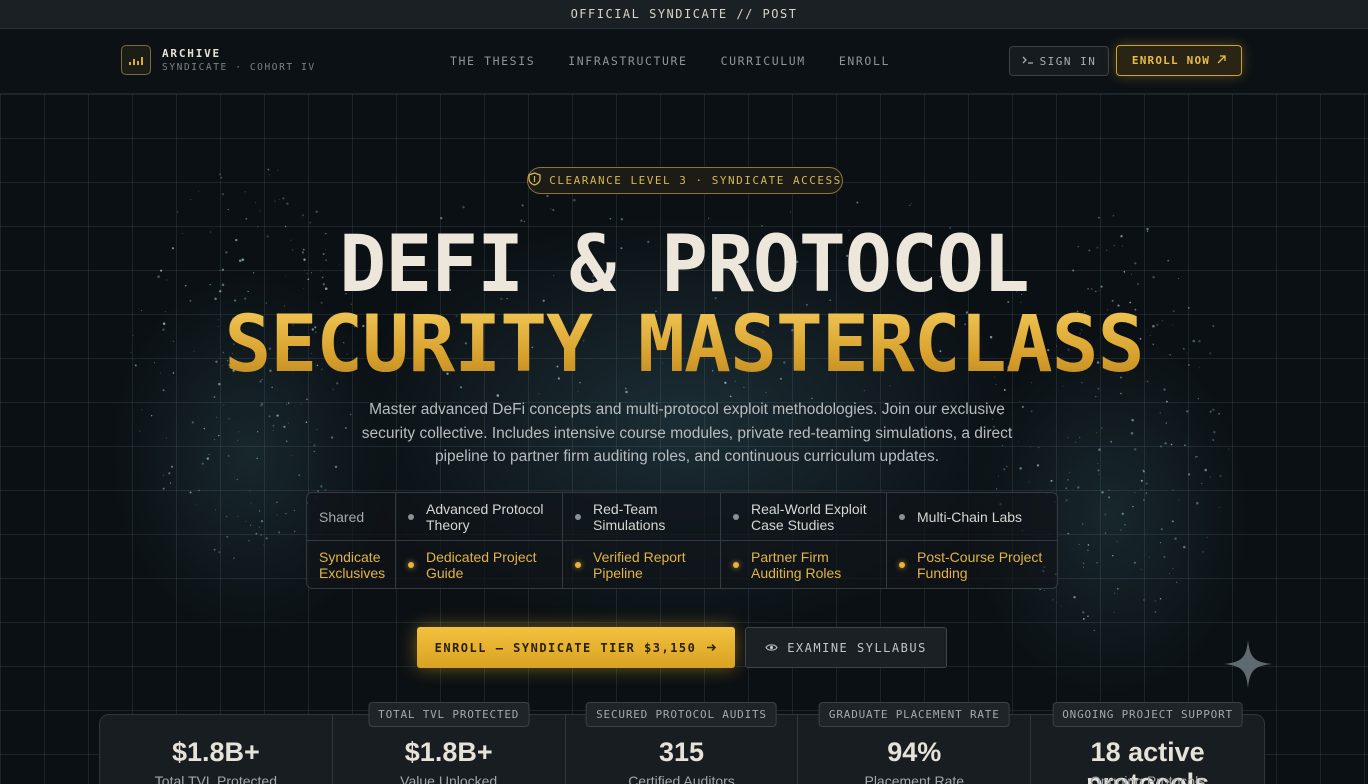 Image resolution: width=1368 pixels, height=784 pixels. What do you see at coordinates (681, 778) in the screenshot?
I see `stat-label: Certified Auditors` at bounding box center [681, 778].